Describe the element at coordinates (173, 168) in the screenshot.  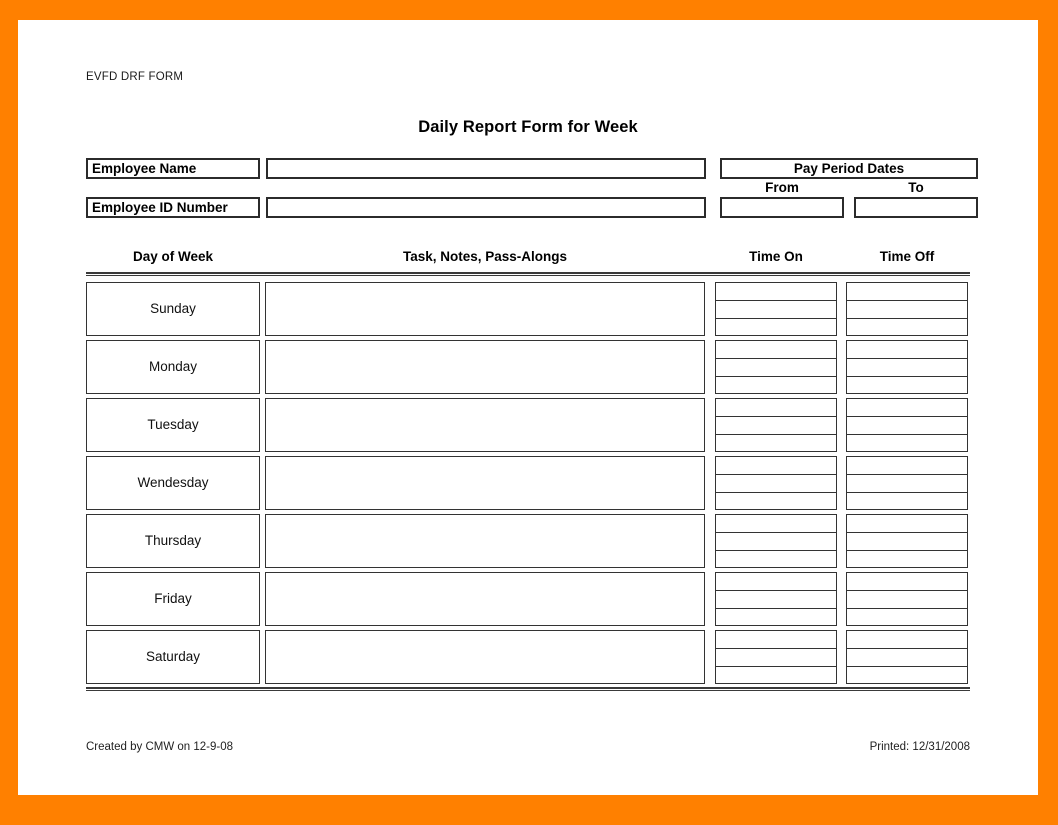
I see `employee-name-label: Employee Name` at that location.